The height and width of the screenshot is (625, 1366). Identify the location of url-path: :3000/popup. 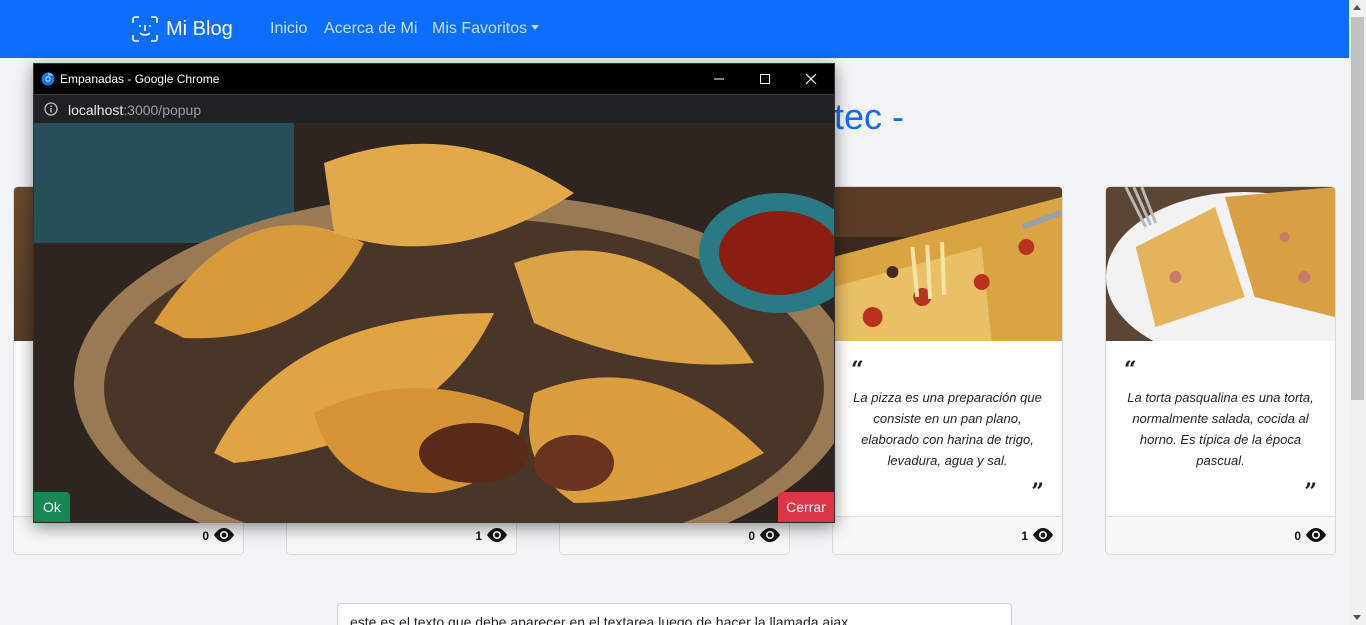
(162, 110).